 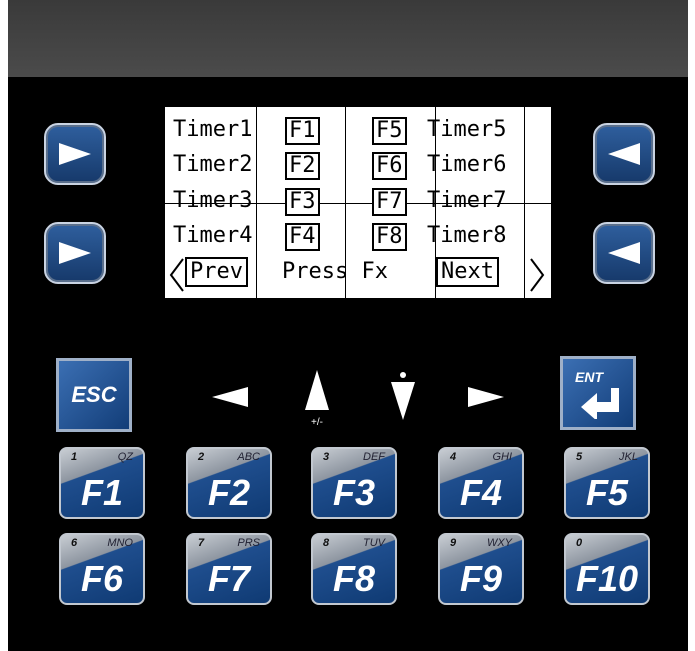 I want to click on f3-key: 3 DEF F3, so click(x=354, y=483).